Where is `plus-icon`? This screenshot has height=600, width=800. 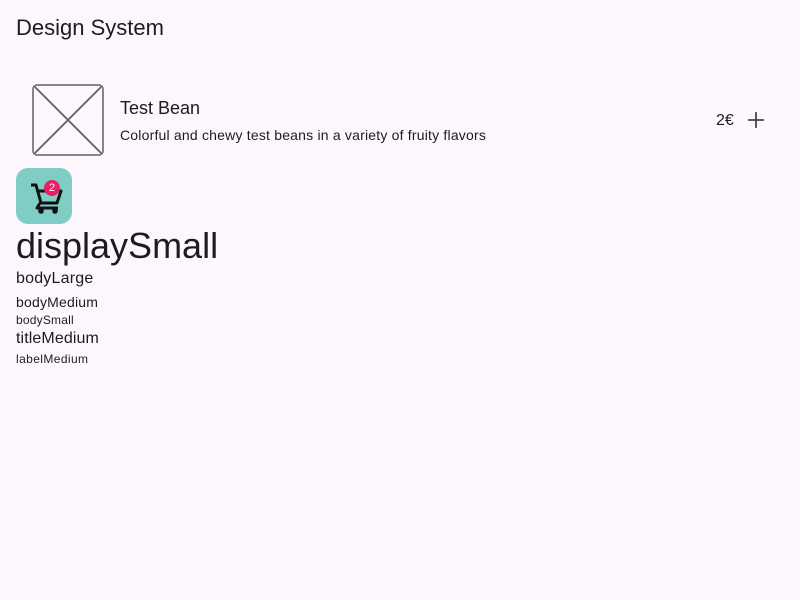 plus-icon is located at coordinates (756, 120).